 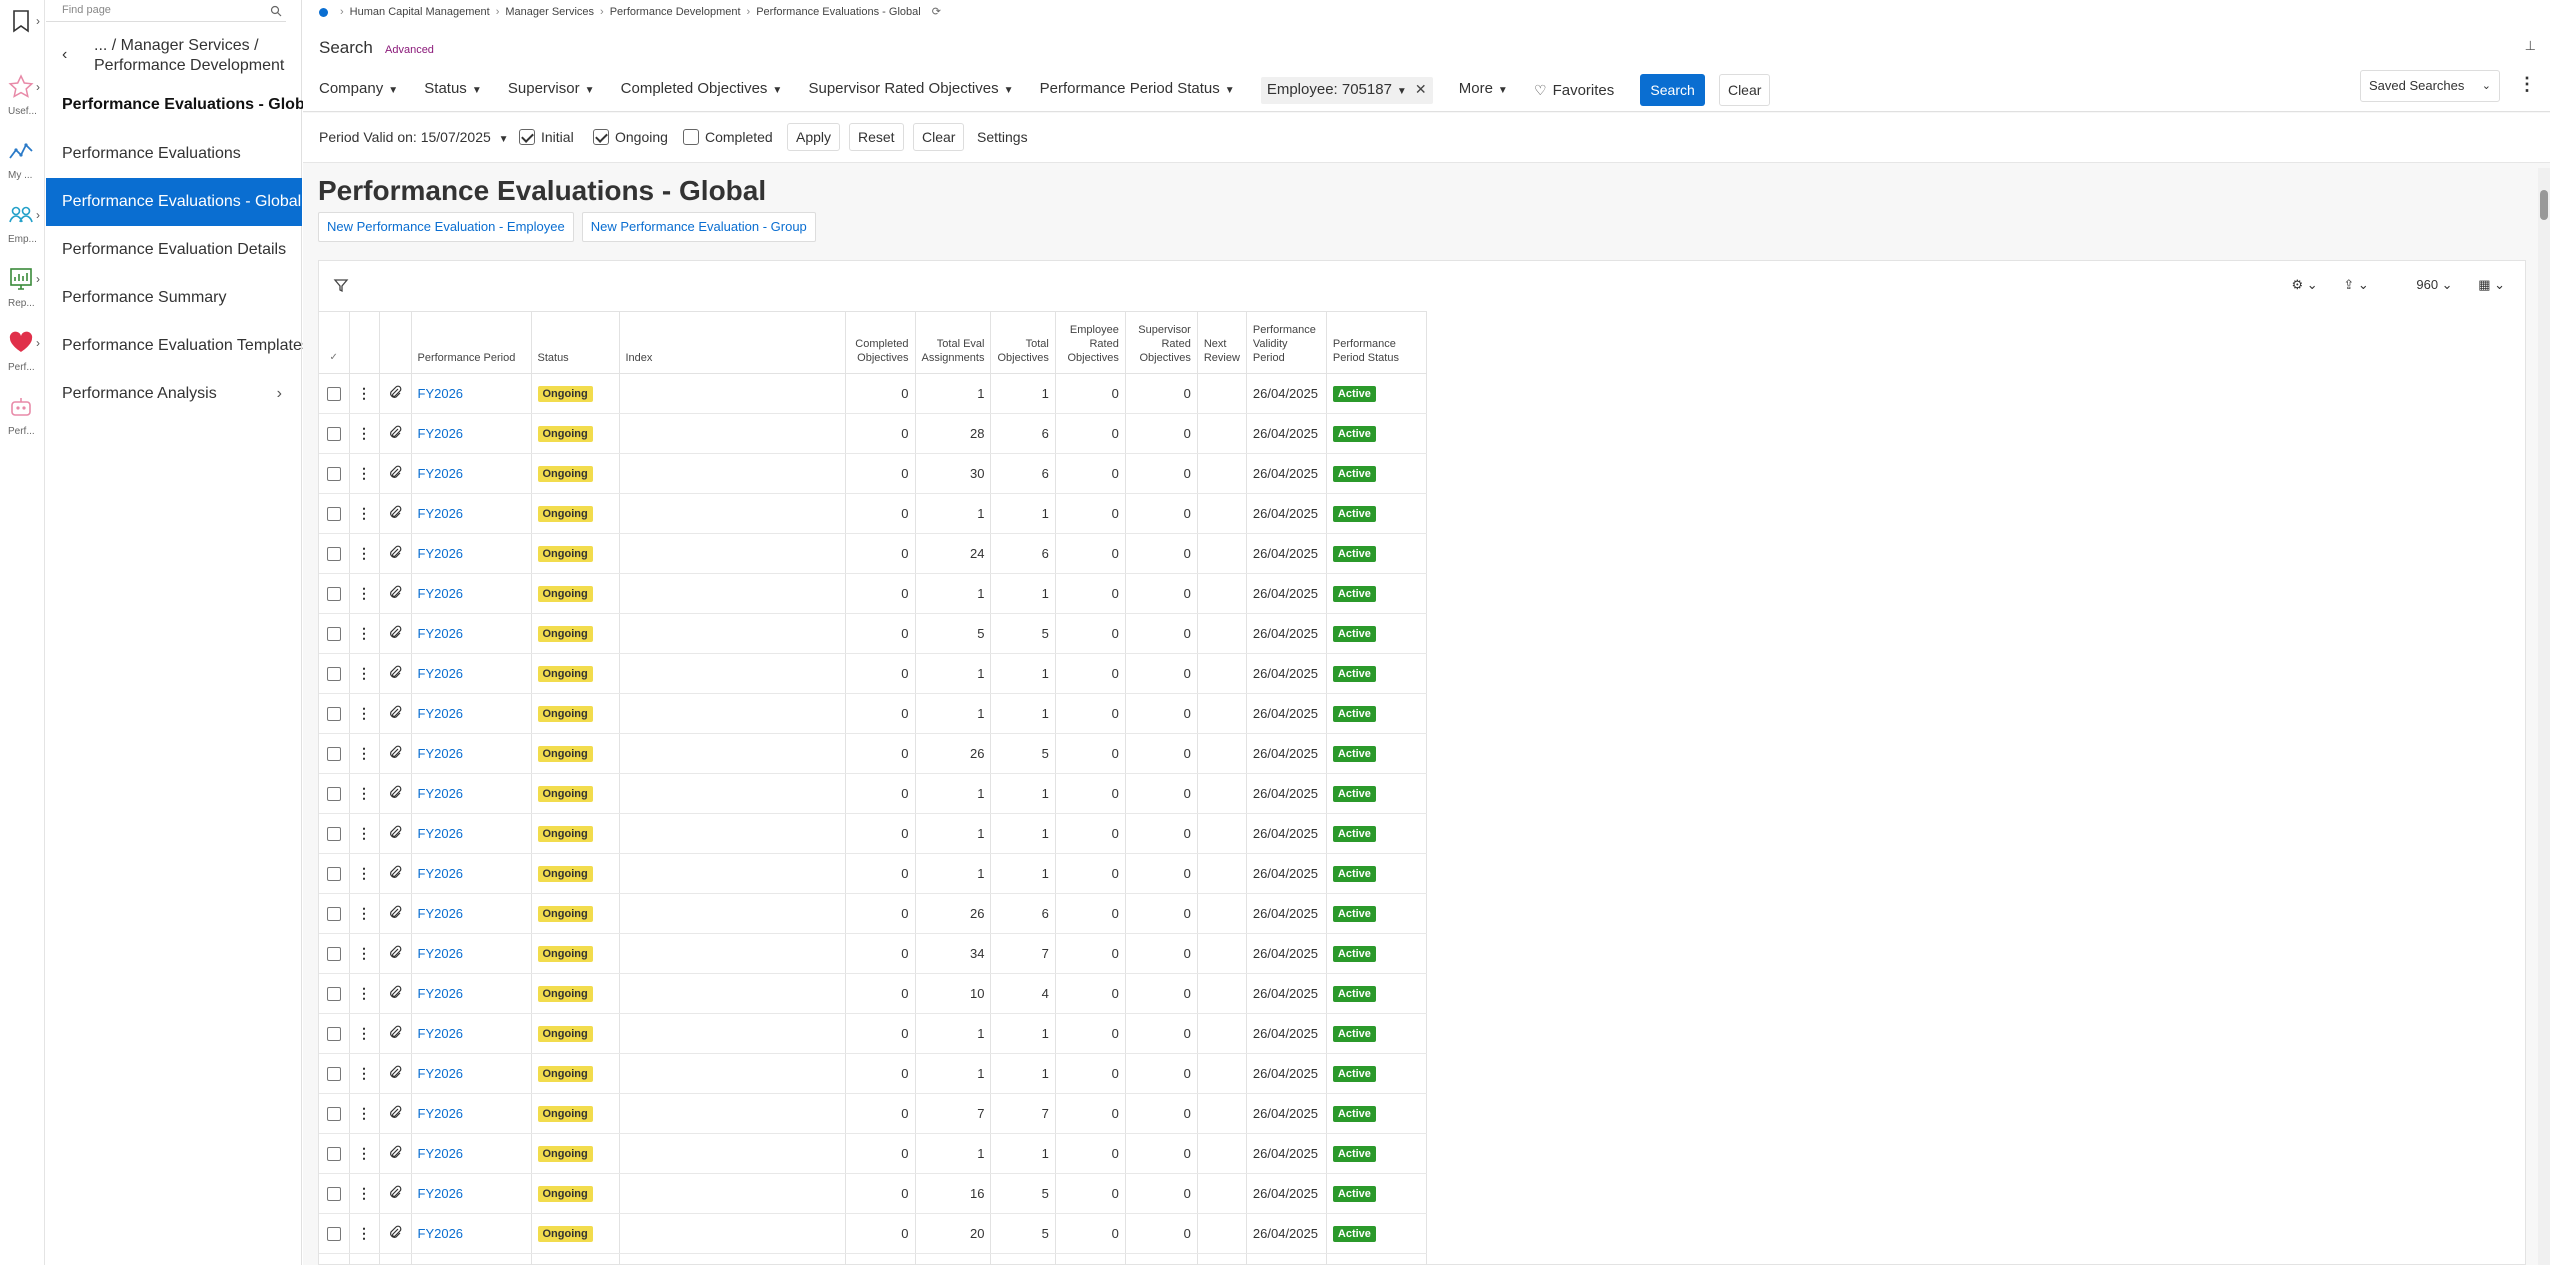 I want to click on advanced-search-link: Advanced, so click(x=409, y=50).